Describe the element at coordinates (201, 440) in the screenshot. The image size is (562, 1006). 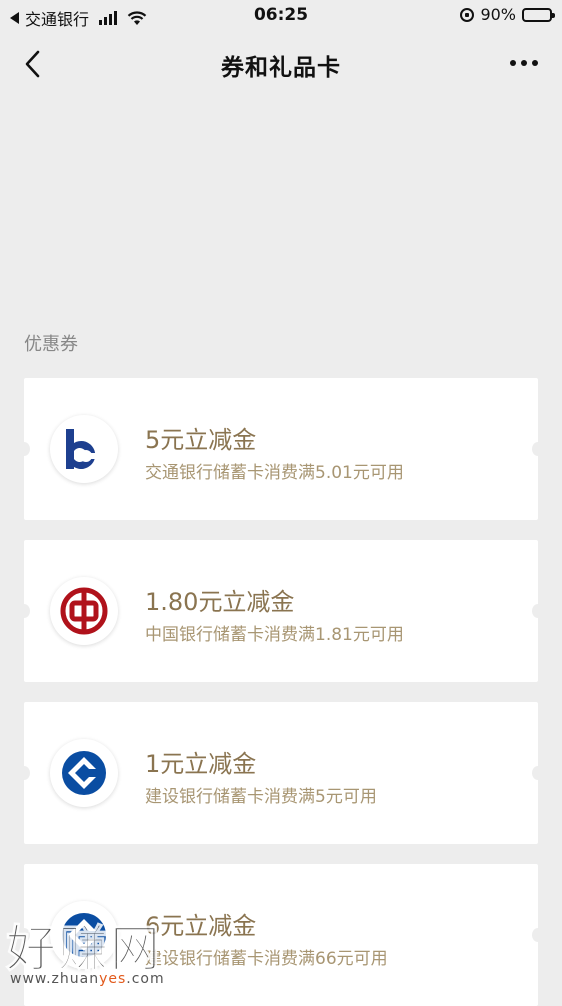
I see `coupon-title: 5元立减金` at that location.